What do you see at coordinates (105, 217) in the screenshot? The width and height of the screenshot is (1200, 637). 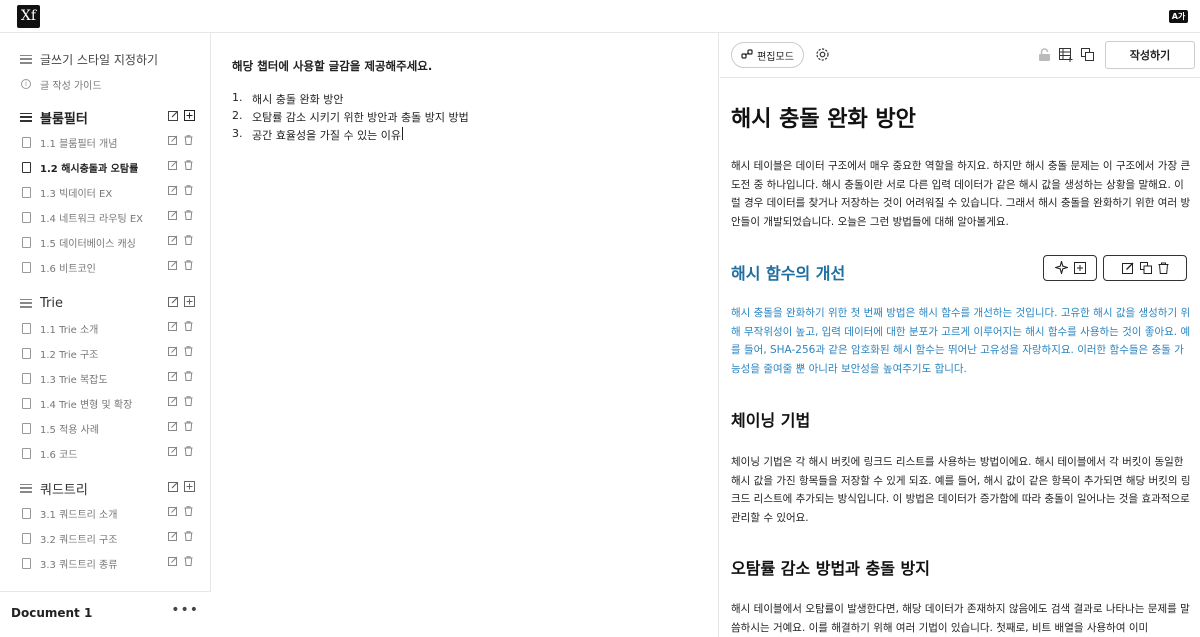 I see `sidebar-subitem: 1.4 네트워크 라우팅 EX` at bounding box center [105, 217].